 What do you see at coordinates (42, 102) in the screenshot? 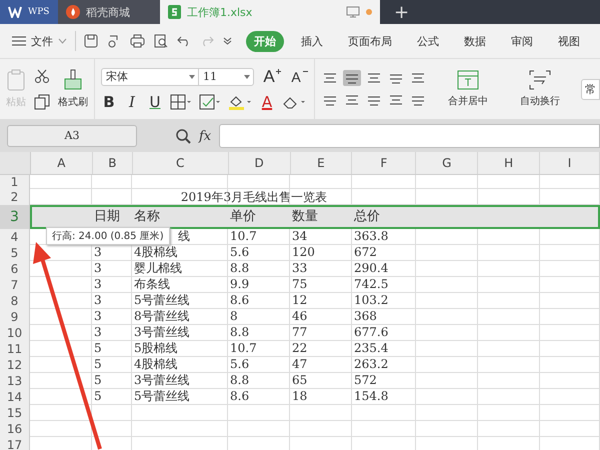
I see `copy-icon` at bounding box center [42, 102].